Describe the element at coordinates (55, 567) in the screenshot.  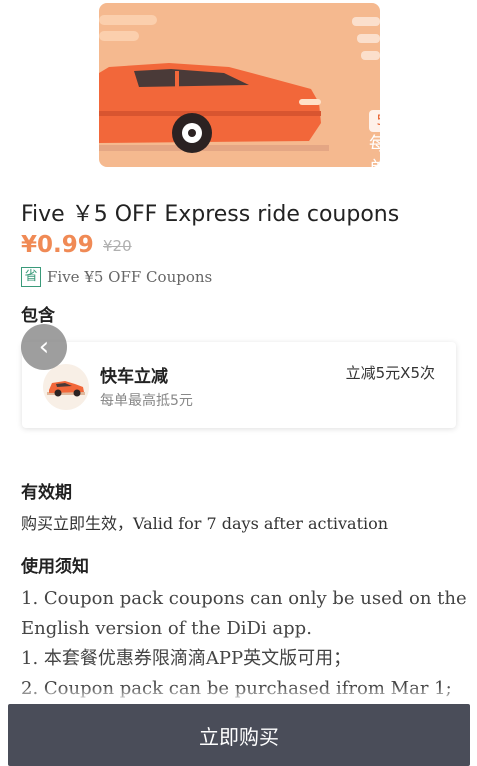
I see `notes-heading: 使用须知` at that location.